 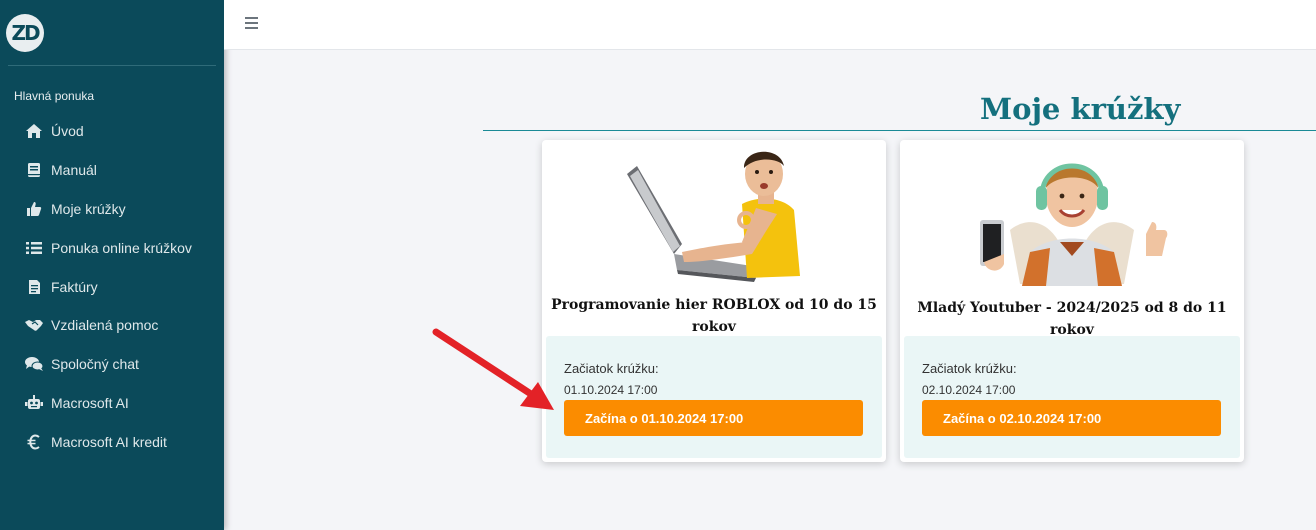 I want to click on course-image-boy-headphones, so click(x=1074, y=224).